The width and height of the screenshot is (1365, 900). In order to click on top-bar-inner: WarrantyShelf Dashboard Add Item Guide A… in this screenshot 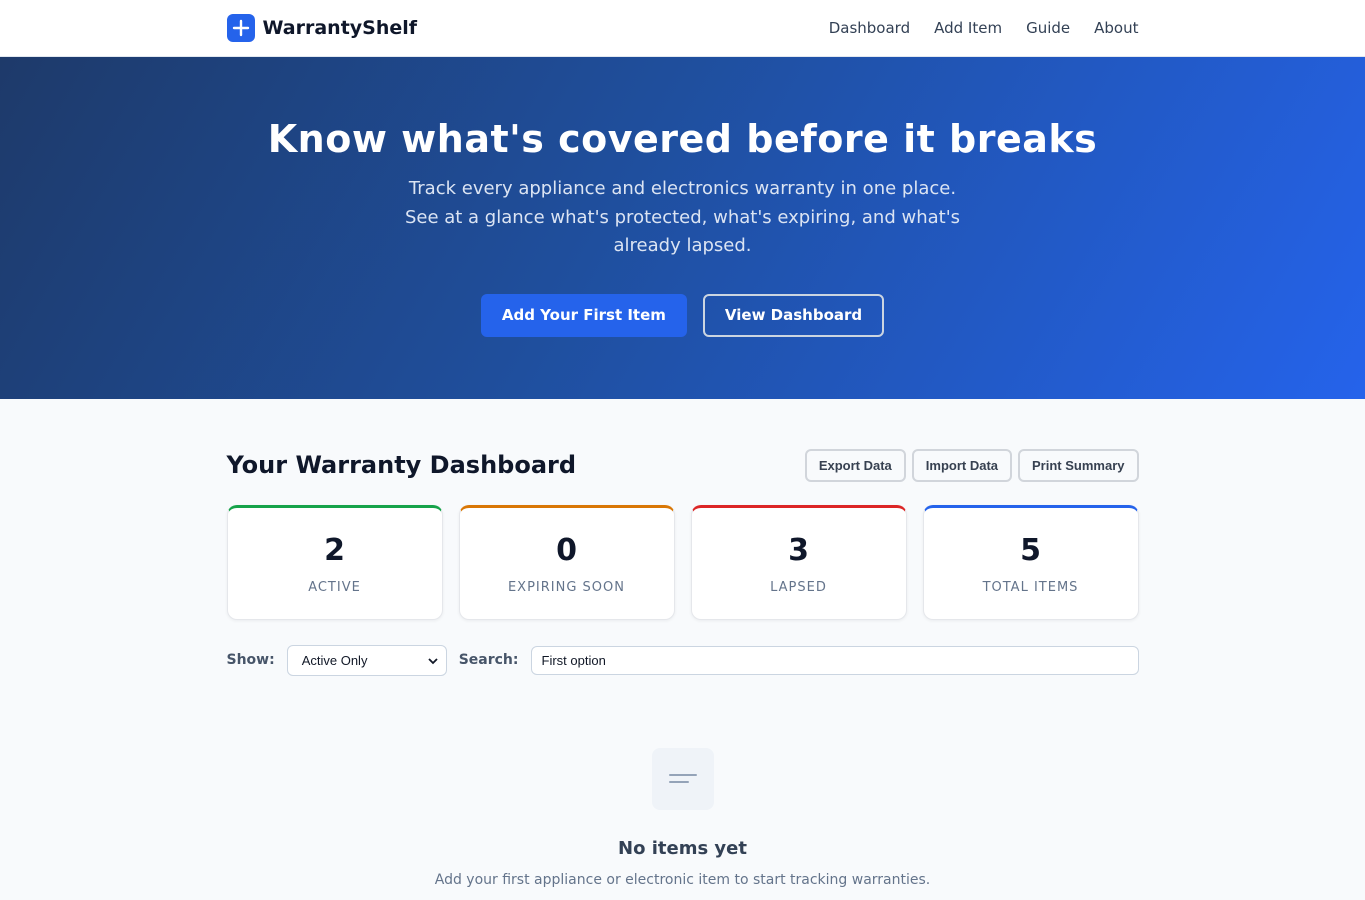, I will do `click(682, 28)`.